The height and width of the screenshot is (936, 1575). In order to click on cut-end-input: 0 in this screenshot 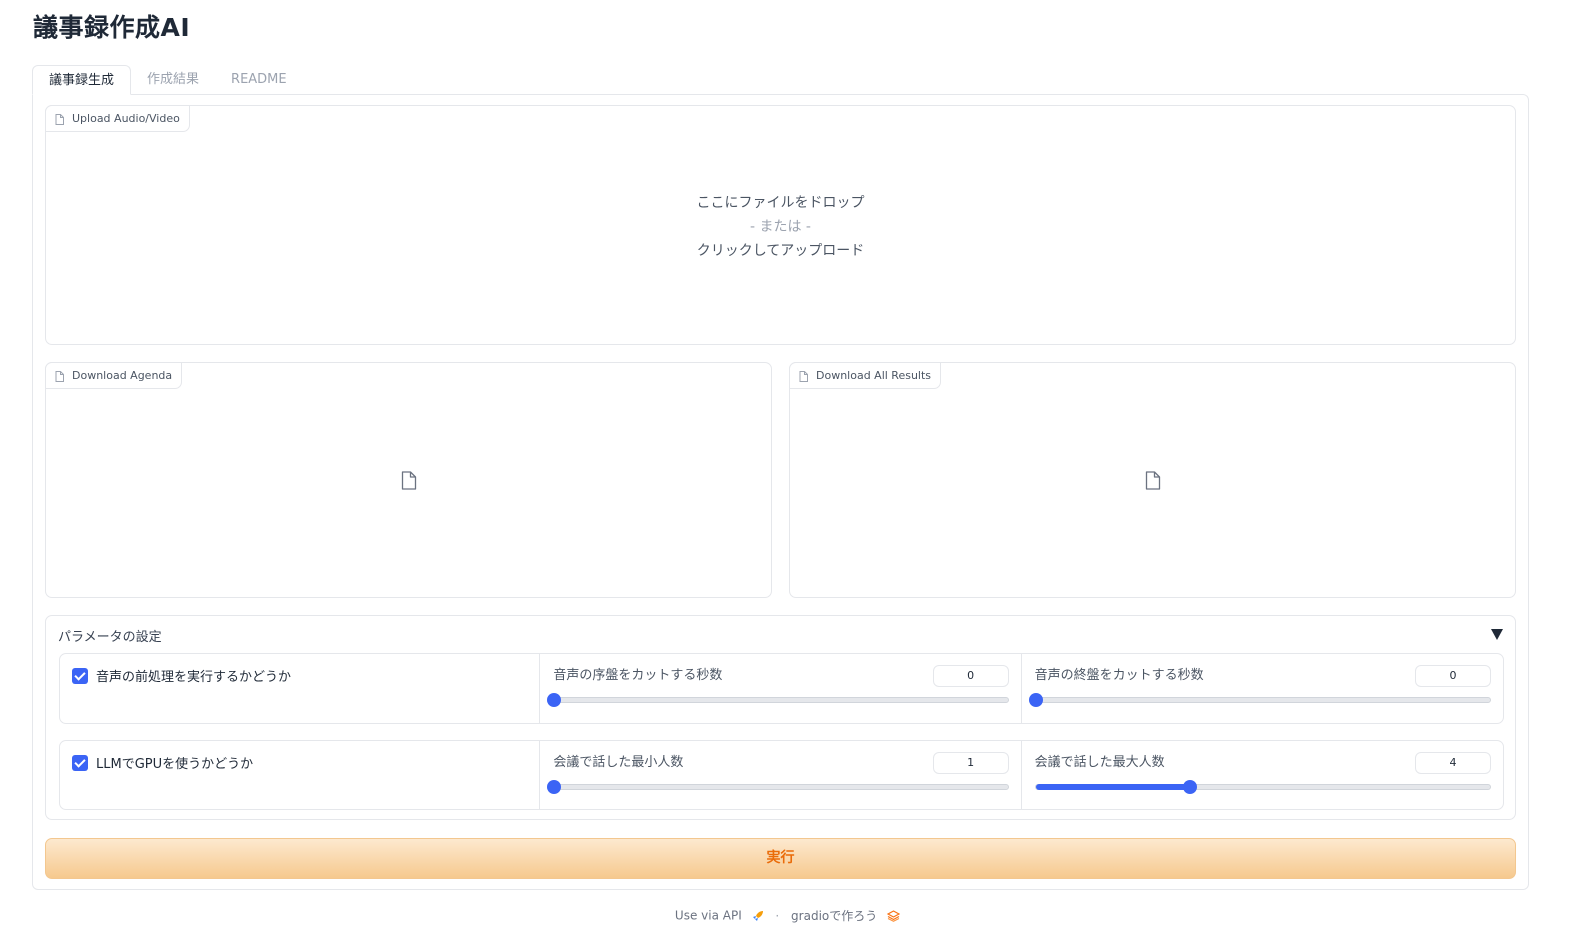, I will do `click(1452, 676)`.